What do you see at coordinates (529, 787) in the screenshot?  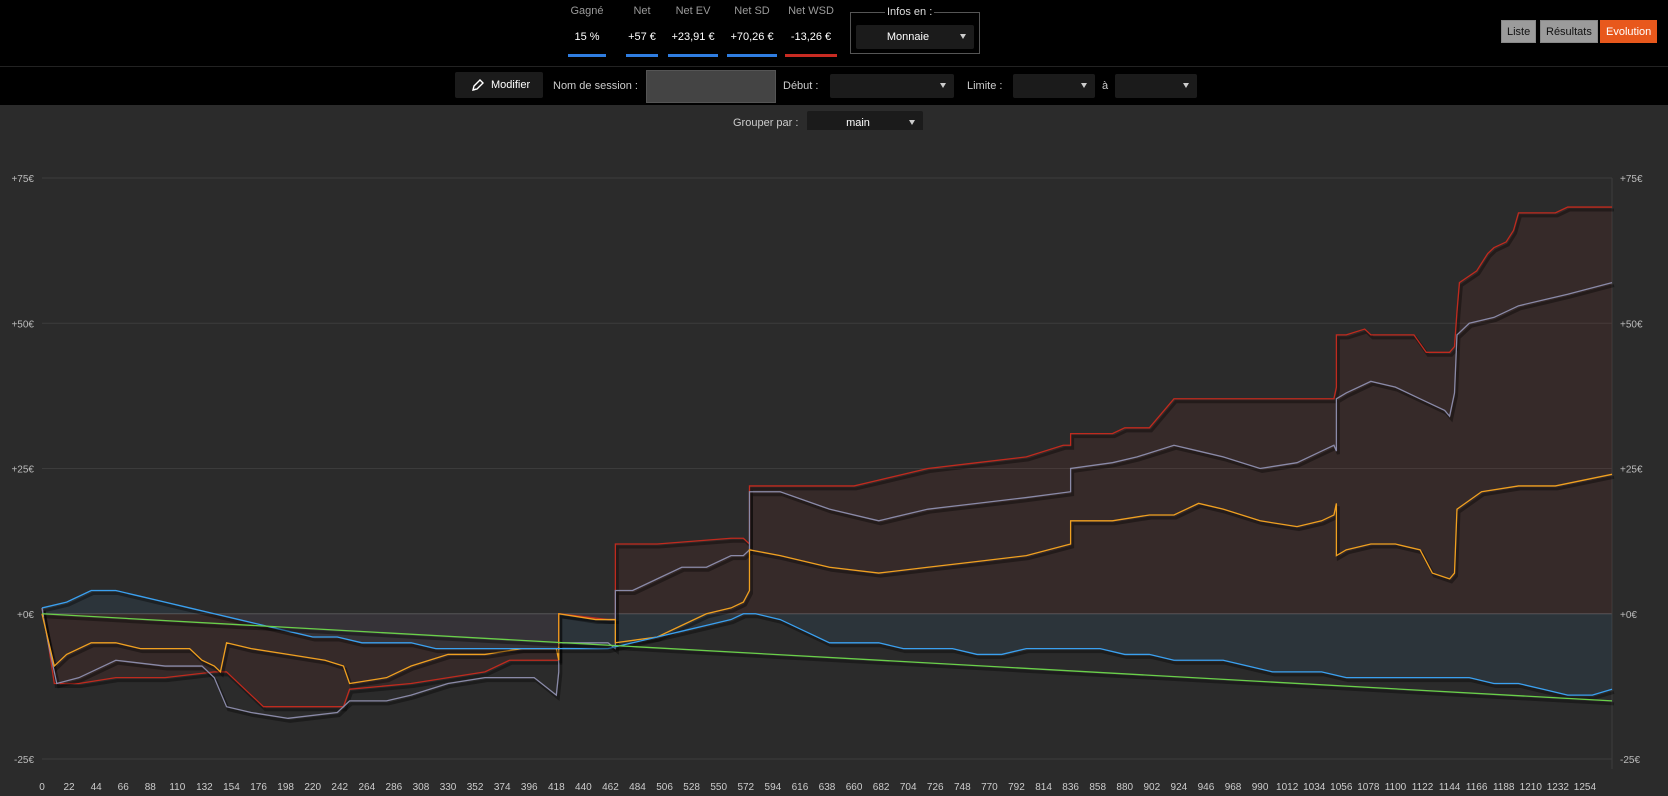 I see `x-tick-label: 396` at bounding box center [529, 787].